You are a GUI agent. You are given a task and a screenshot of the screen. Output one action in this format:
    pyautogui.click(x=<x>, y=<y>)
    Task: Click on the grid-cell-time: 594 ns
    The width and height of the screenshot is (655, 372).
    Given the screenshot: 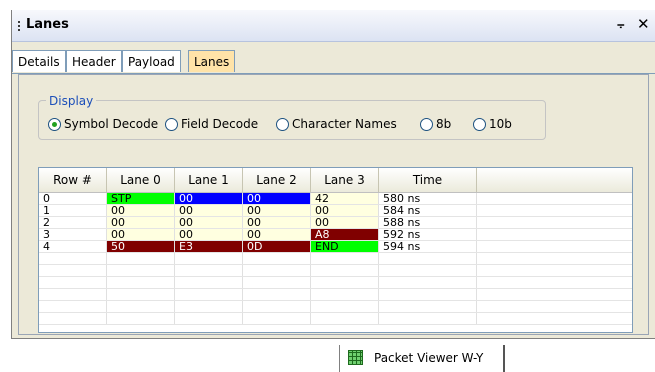 What is the action you would take?
    pyautogui.click(x=428, y=246)
    